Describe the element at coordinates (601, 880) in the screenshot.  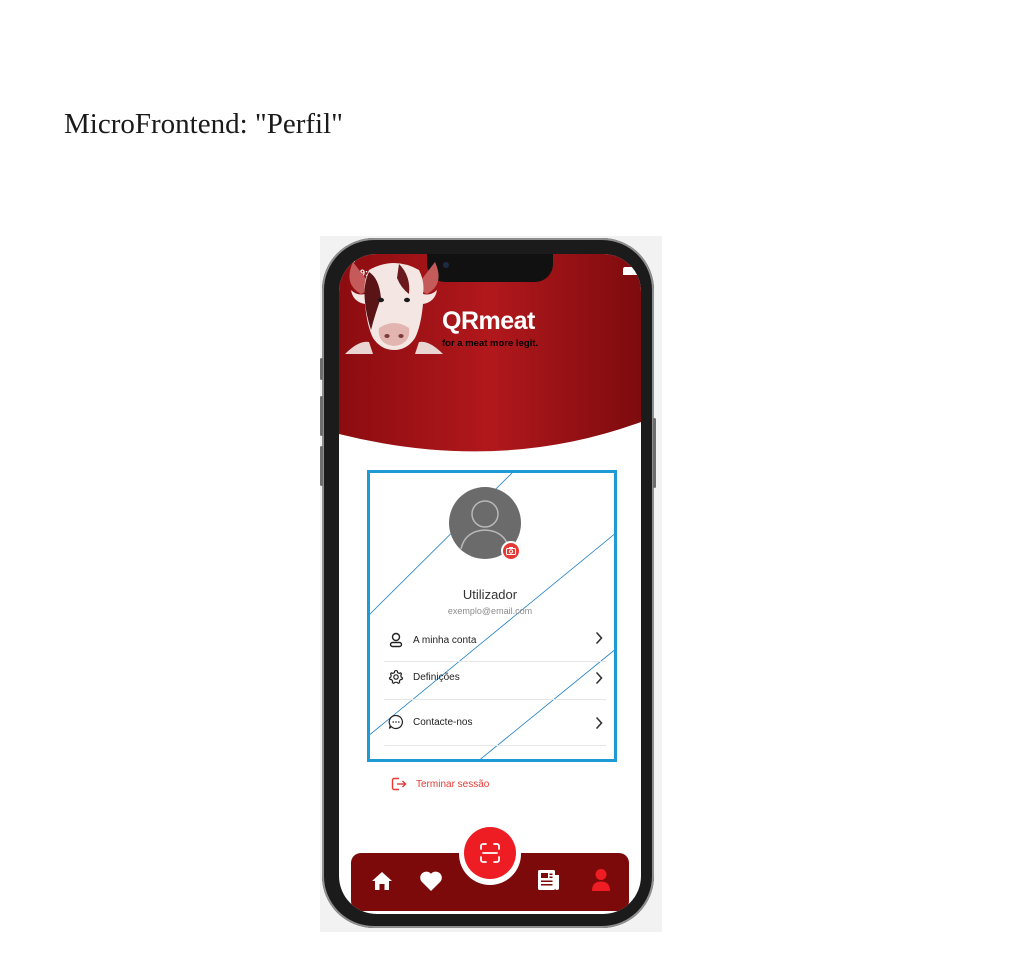
I see `profile-icon` at that location.